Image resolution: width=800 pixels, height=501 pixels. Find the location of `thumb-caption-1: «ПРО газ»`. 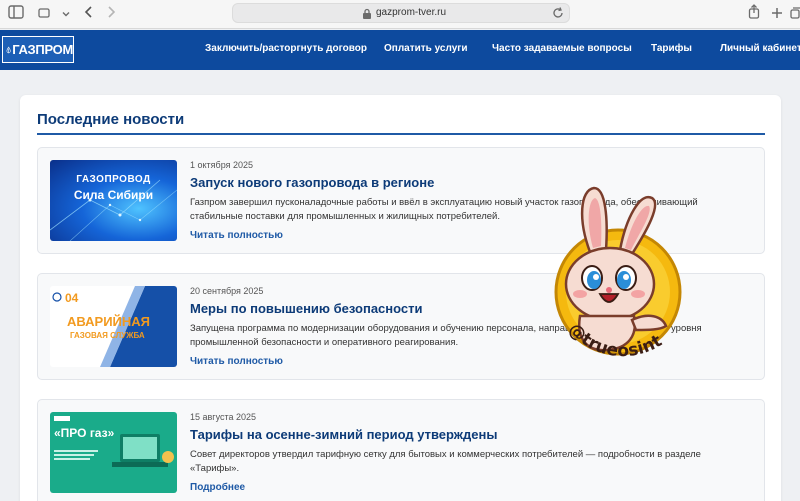

thumb-caption-1: «ПРО газ» is located at coordinates (84, 433).